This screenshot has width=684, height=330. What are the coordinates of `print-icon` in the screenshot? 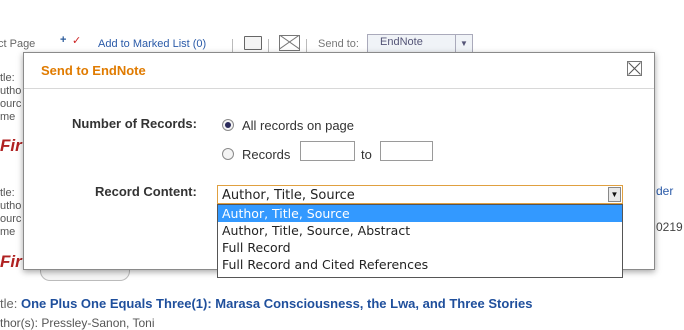 It's located at (253, 43).